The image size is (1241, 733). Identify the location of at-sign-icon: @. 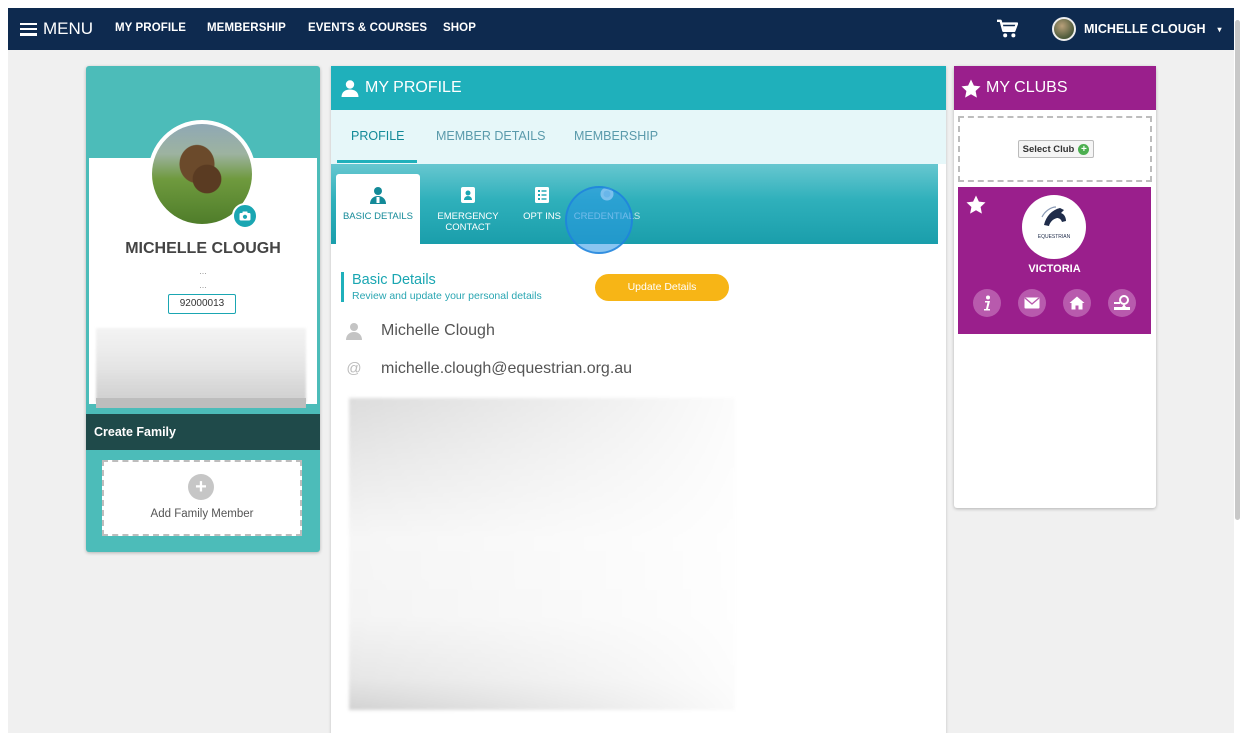
(354, 368).